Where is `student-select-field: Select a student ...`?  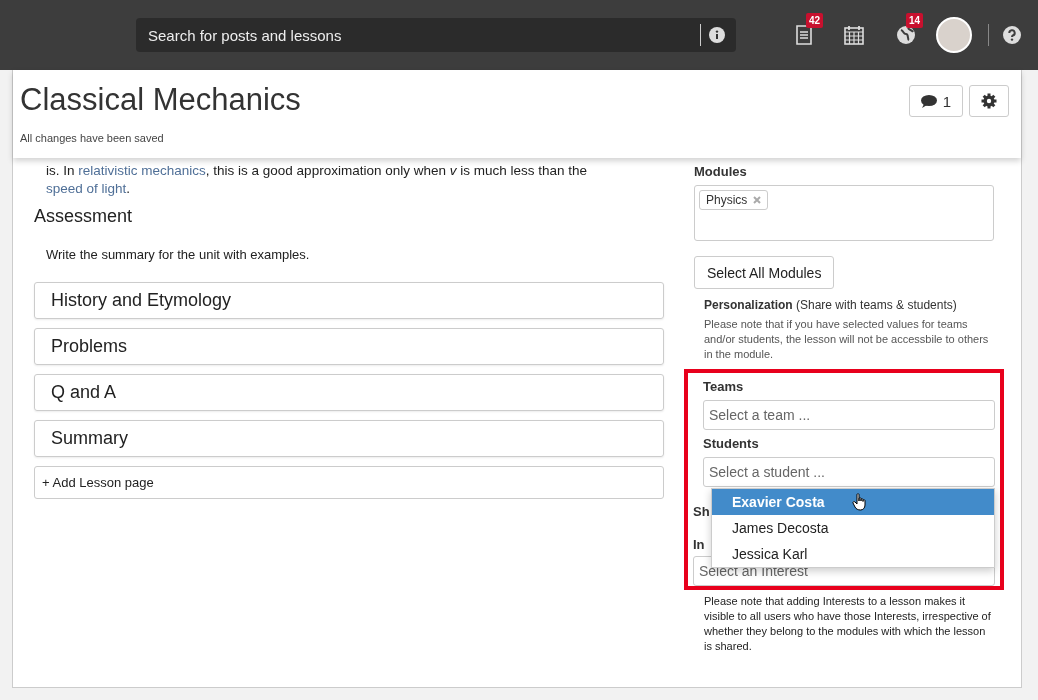
student-select-field: Select a student ... is located at coordinates (849, 472).